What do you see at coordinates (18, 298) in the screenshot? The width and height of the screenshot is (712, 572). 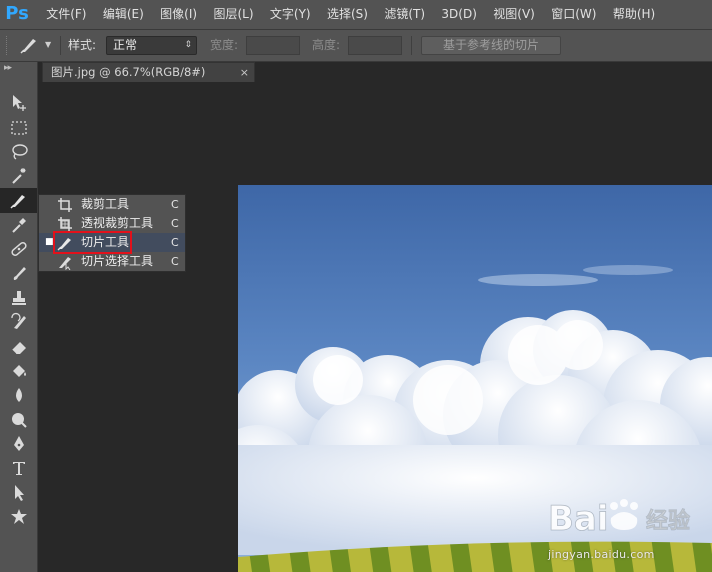 I see `clone-stamp-tool-icon` at bounding box center [18, 298].